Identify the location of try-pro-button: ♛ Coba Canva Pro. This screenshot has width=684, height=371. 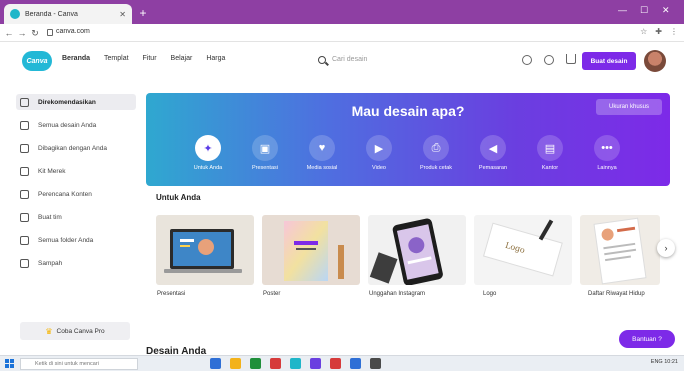
(75, 331).